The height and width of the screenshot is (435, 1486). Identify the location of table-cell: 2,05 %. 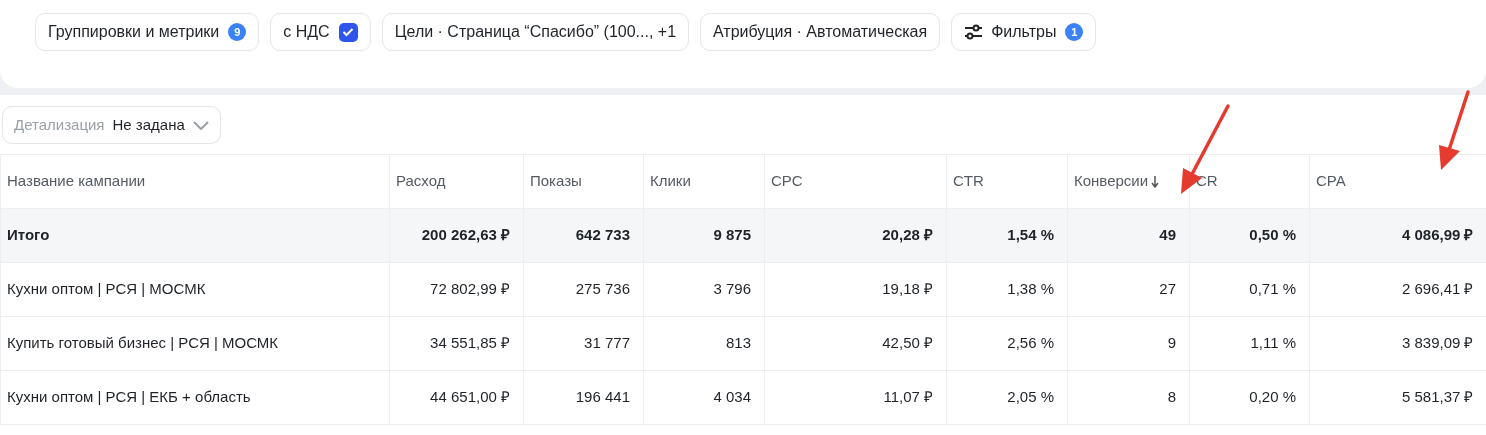
(1030, 397).